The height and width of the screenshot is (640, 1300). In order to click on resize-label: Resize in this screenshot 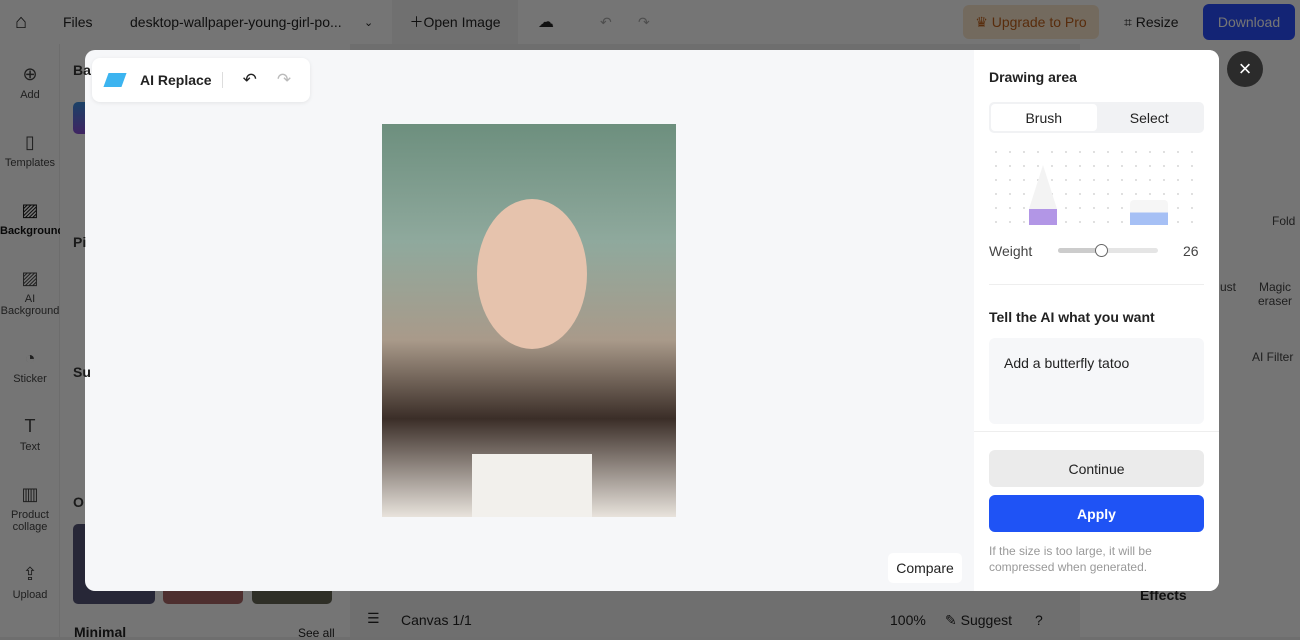, I will do `click(1157, 22)`.